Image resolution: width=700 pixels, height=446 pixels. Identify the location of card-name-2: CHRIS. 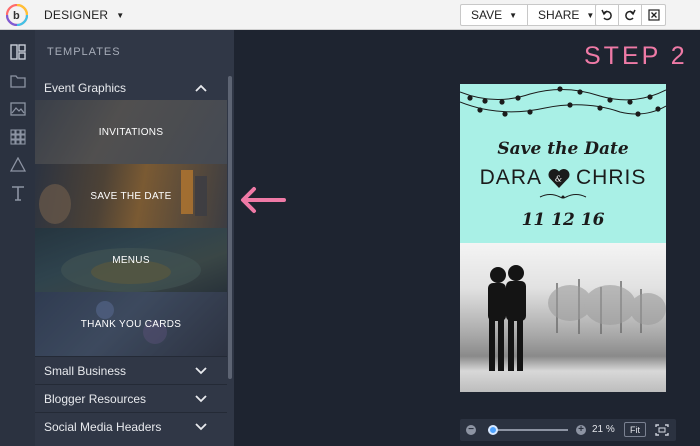
(611, 177).